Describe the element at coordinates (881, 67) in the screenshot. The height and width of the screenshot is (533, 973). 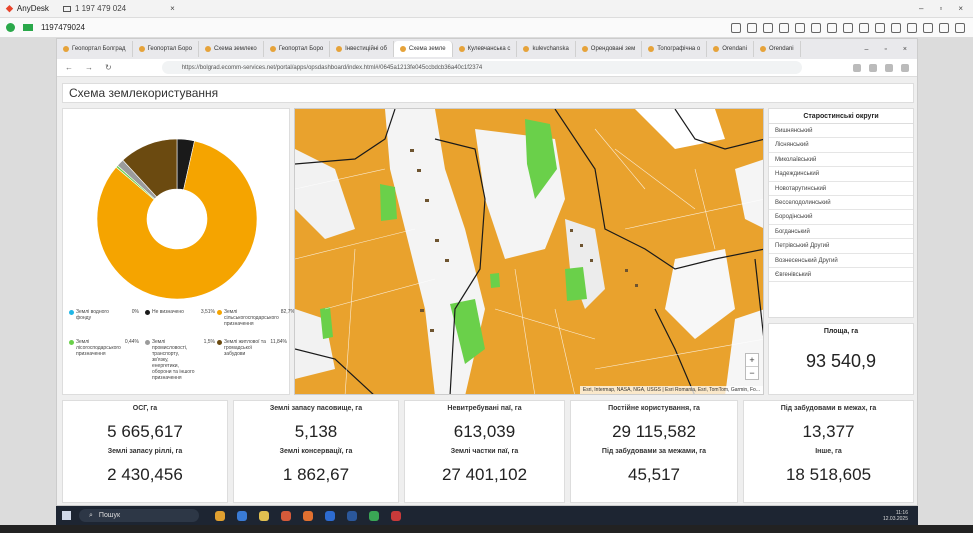
I see `extensions` at that location.